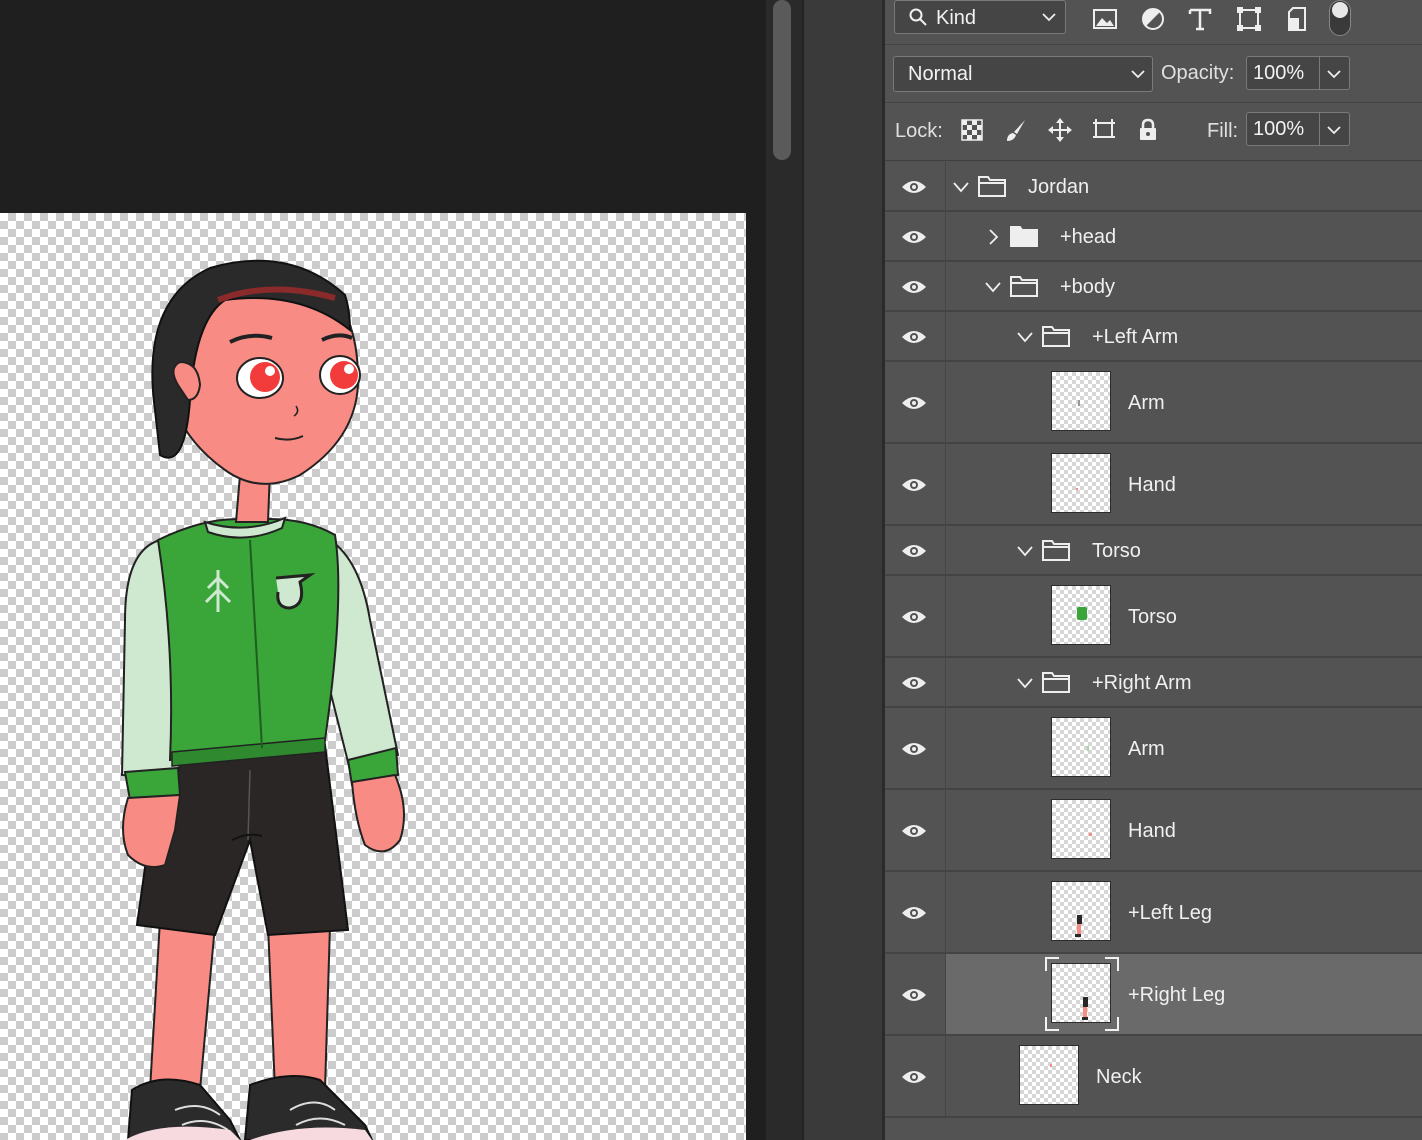  What do you see at coordinates (1153, 1077) in the screenshot?
I see `layer-row-neck: Neck` at bounding box center [1153, 1077].